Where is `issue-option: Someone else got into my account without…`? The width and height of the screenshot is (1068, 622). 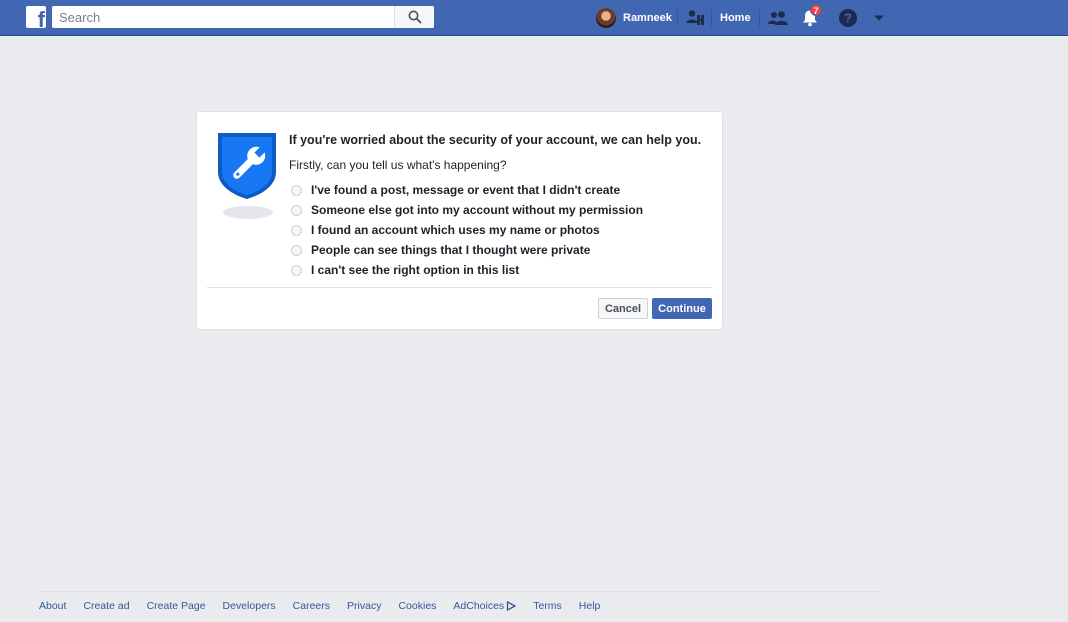 issue-option: Someone else got into my account without… is located at coordinates (467, 210).